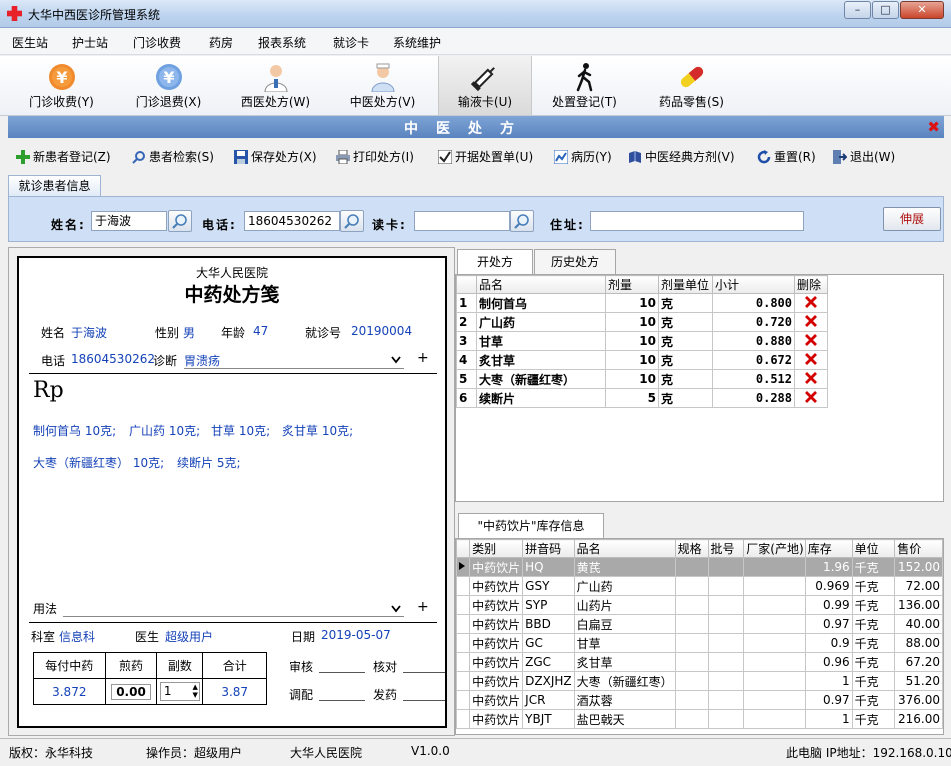  I want to click on decoction-fee-input: 0.00, so click(131, 691).